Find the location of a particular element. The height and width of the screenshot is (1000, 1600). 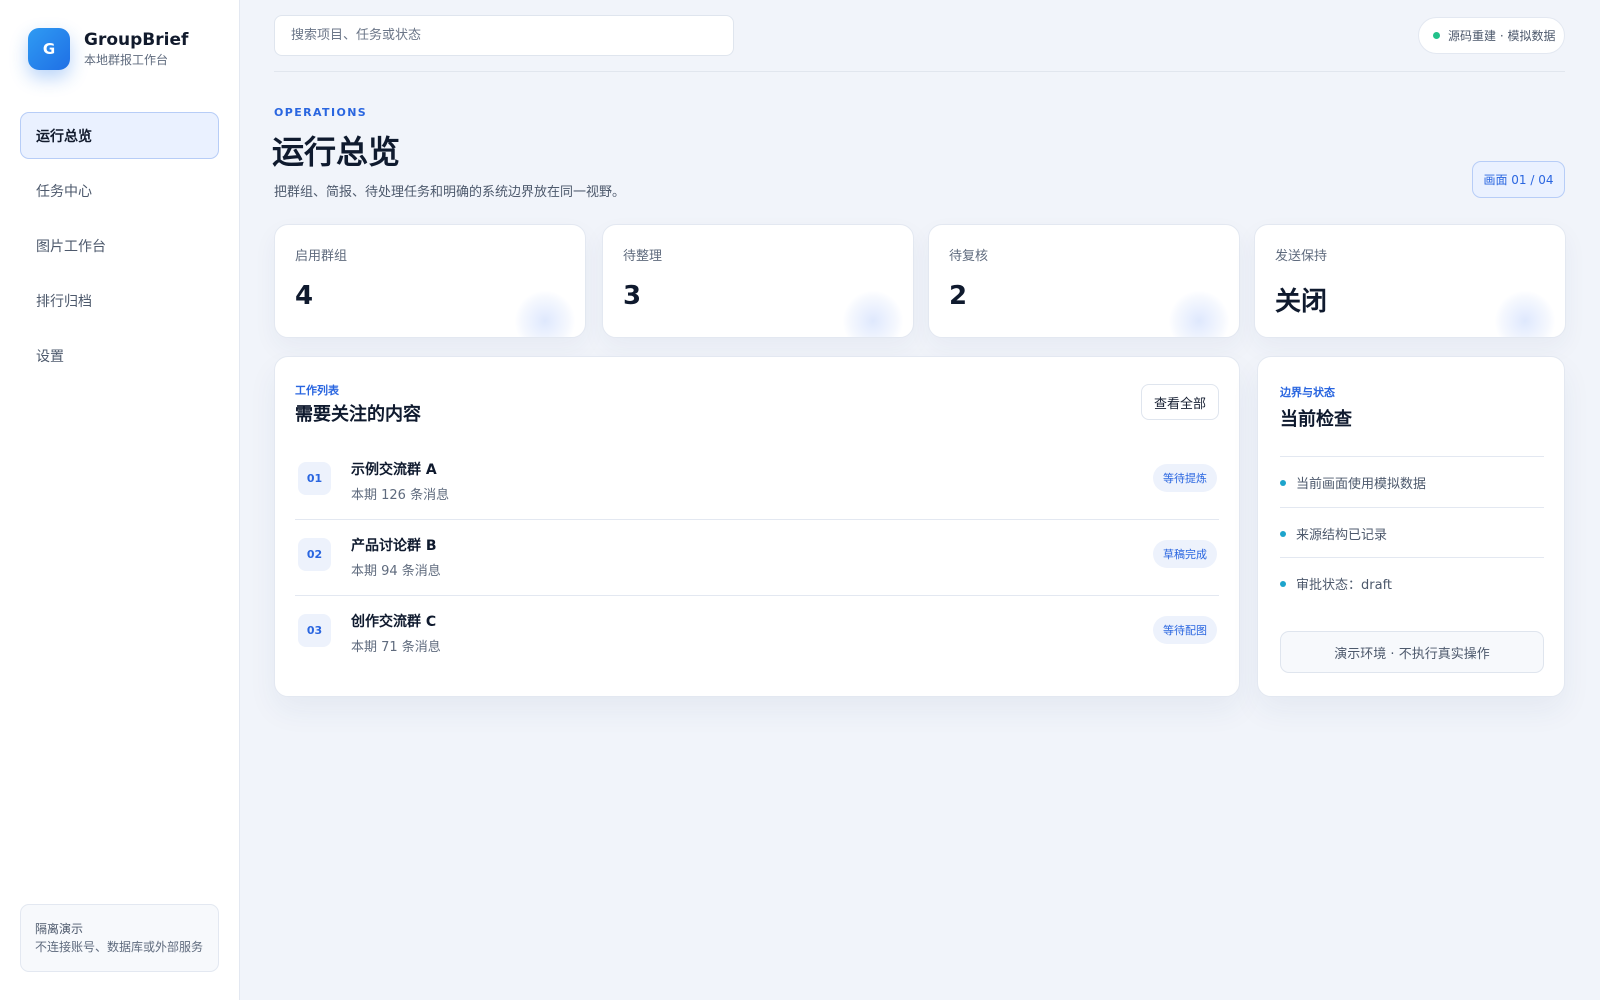

sidebar-nav: 运行总览 任务中心 图片工作台 排行归档 设置 is located at coordinates (119, 249).